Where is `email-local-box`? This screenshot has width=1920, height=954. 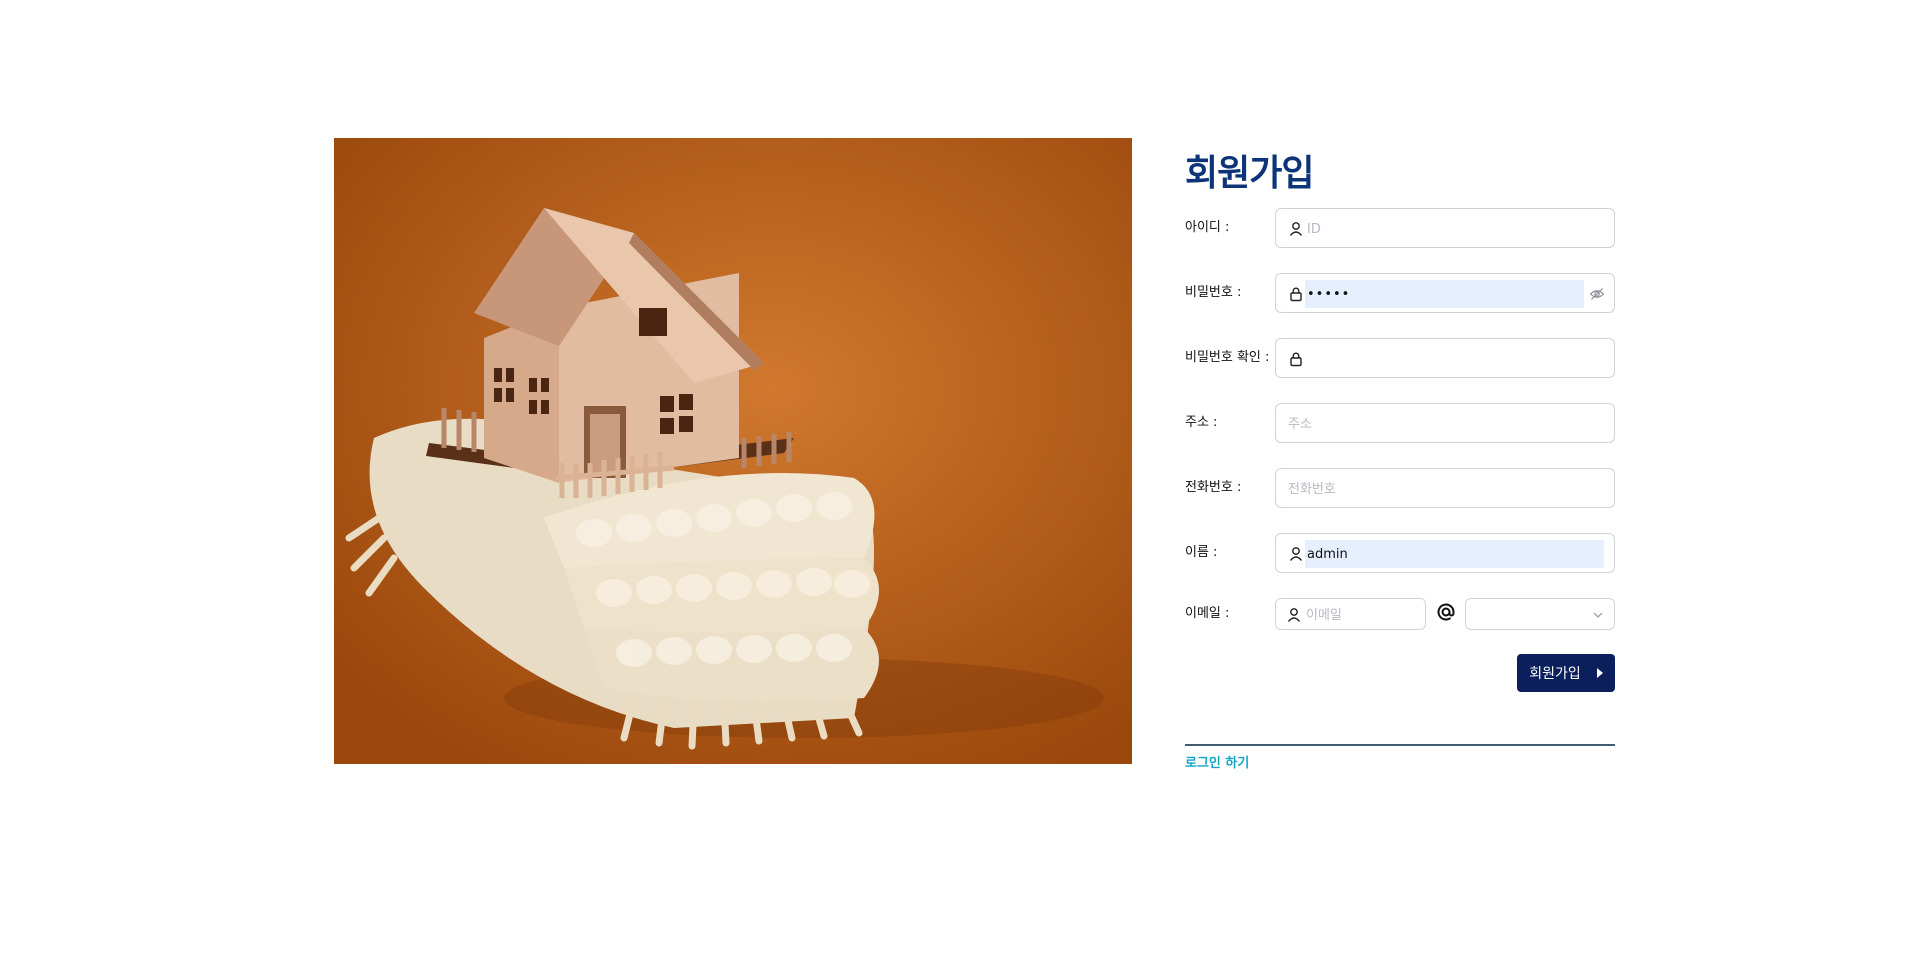
email-local-box is located at coordinates (1350, 614).